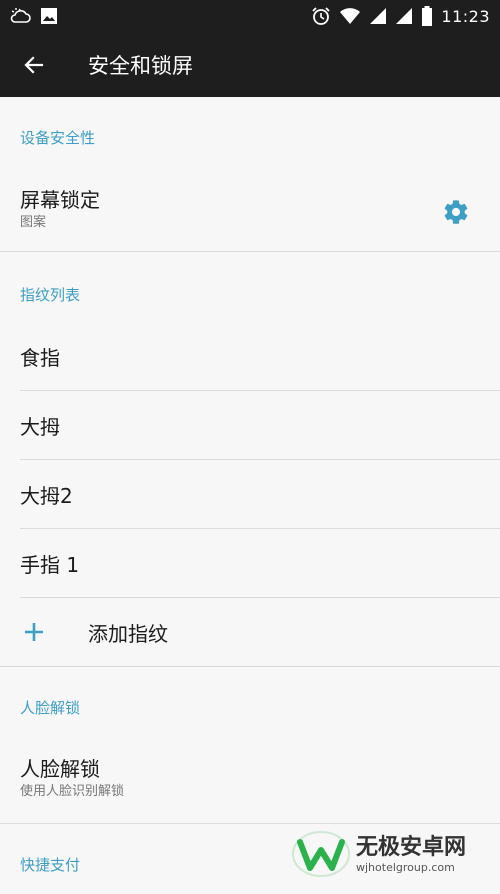  I want to click on fingerprint-item: 手指 1, so click(250, 563).